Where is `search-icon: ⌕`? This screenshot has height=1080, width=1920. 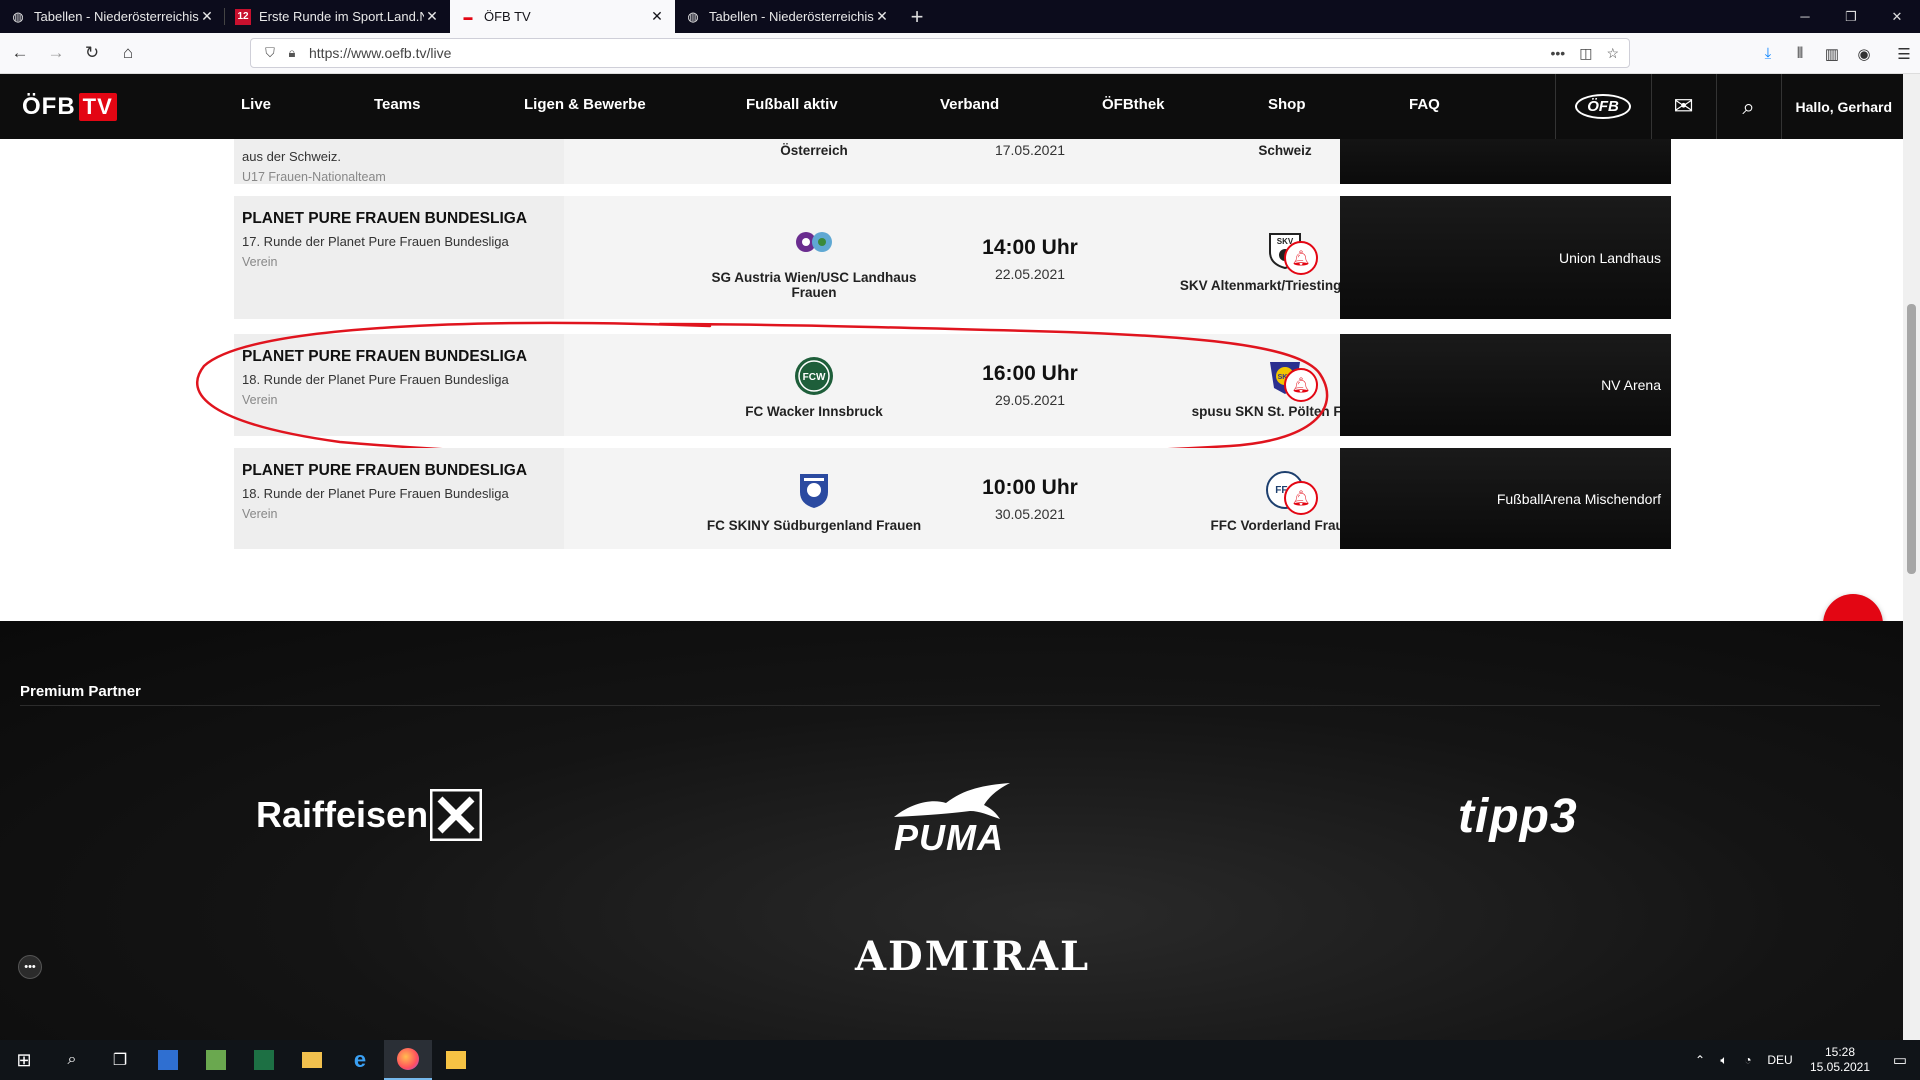
search-icon: ⌕ is located at coordinates (1748, 106).